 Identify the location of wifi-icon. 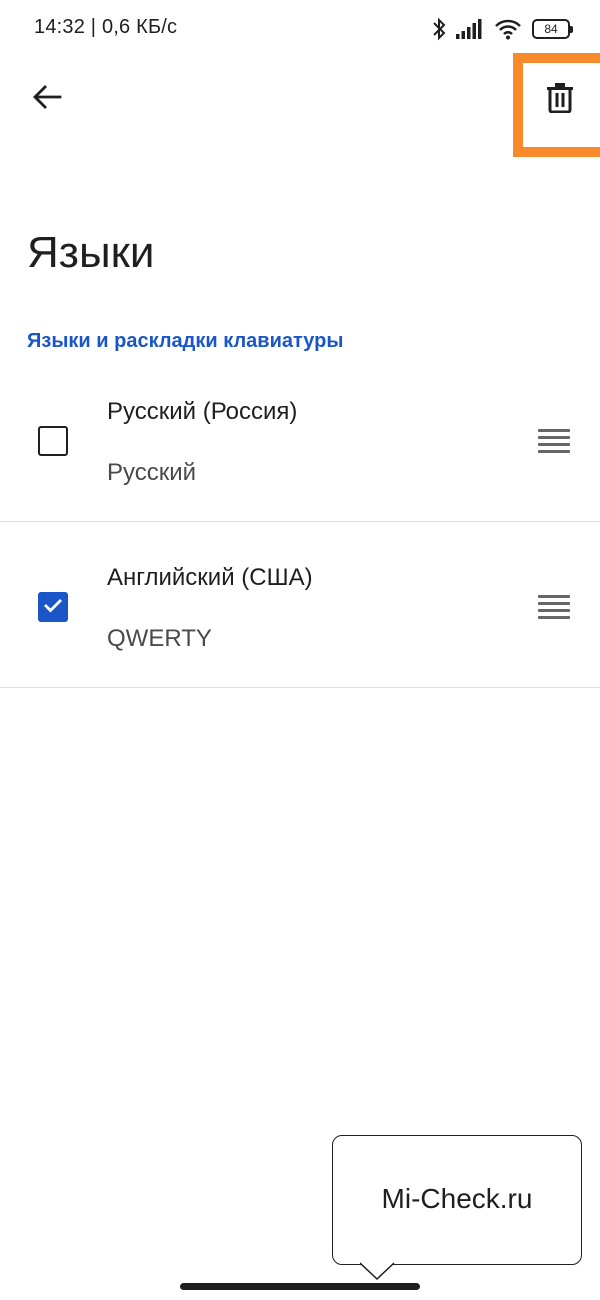
(508, 29).